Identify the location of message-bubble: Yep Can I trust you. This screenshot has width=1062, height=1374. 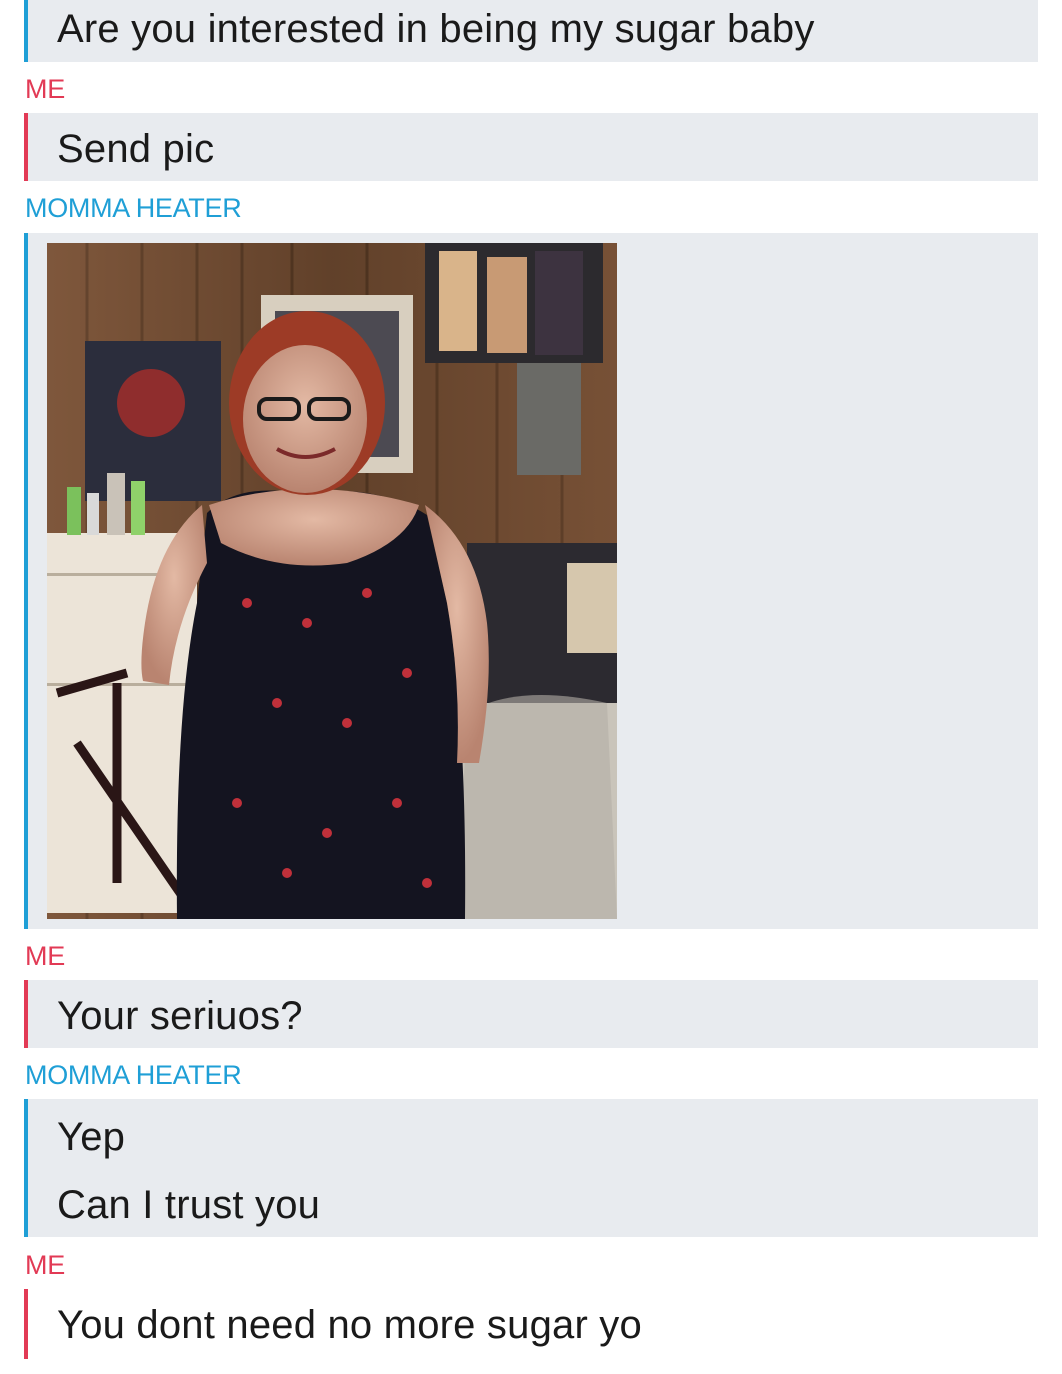
(531, 1168).